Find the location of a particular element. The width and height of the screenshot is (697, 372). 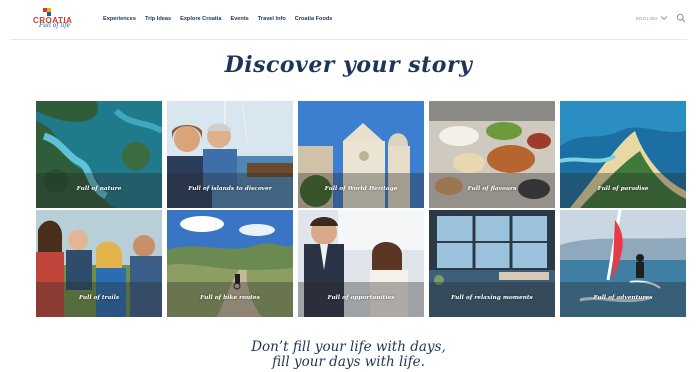

page-title: Discover your story is located at coordinates (348, 65).